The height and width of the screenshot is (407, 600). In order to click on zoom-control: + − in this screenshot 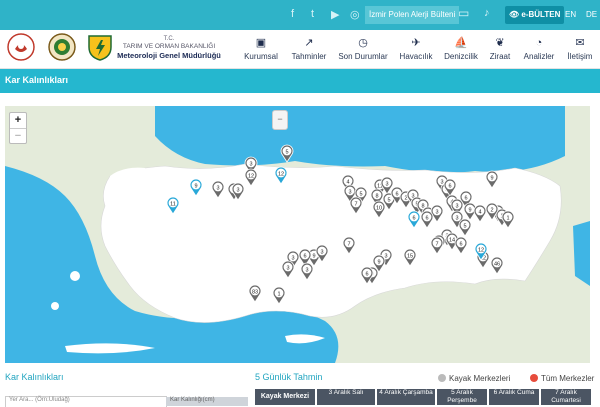, I will do `click(18, 128)`.